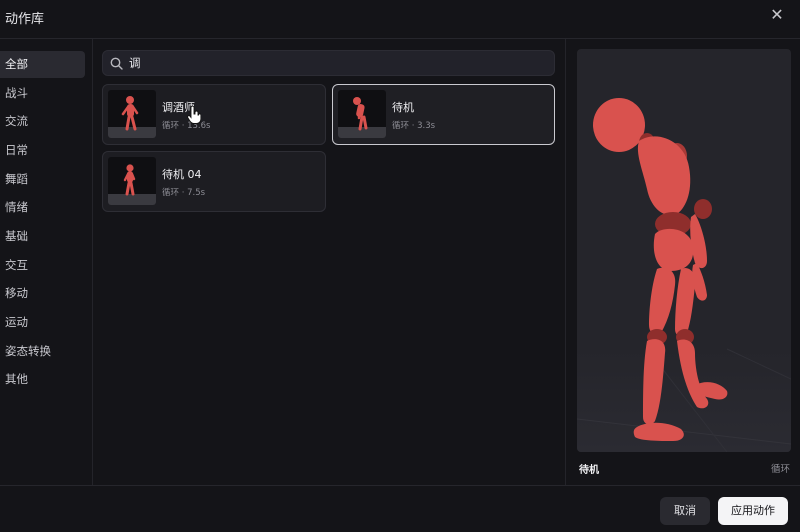 This screenshot has height=532, width=800. Describe the element at coordinates (400, 19) in the screenshot. I see `dialog-header: 动作库 ✕` at that location.